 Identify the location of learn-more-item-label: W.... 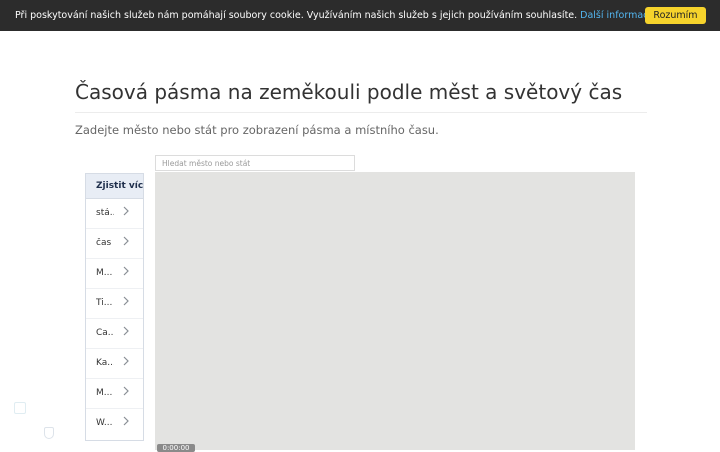
(104, 423).